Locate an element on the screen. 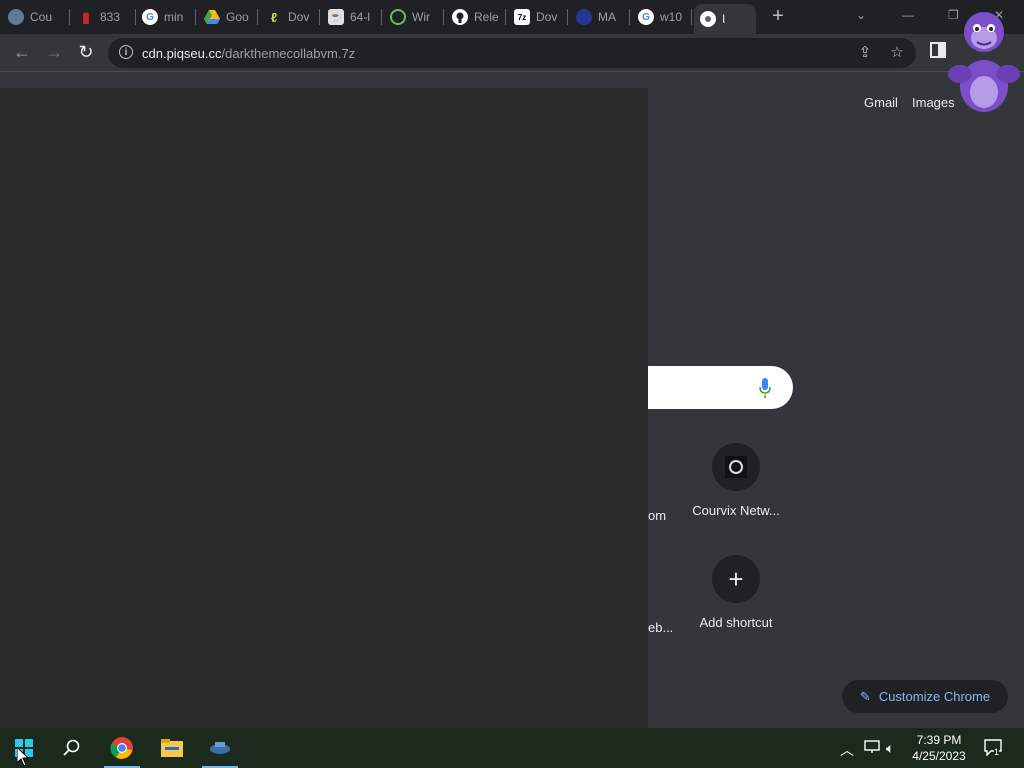  customize-label: Customize Chrome is located at coordinates (934, 696).